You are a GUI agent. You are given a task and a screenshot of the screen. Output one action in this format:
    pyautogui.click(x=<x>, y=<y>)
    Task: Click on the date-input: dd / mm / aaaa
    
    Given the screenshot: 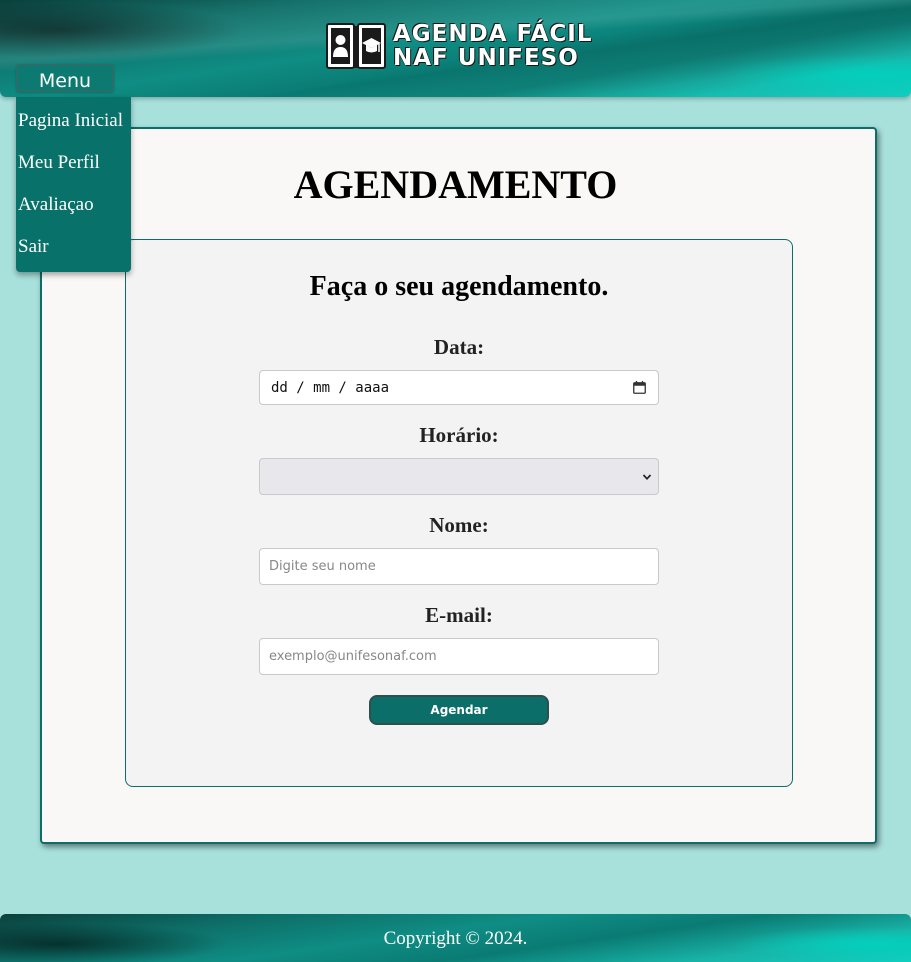 What is the action you would take?
    pyautogui.click(x=459, y=387)
    